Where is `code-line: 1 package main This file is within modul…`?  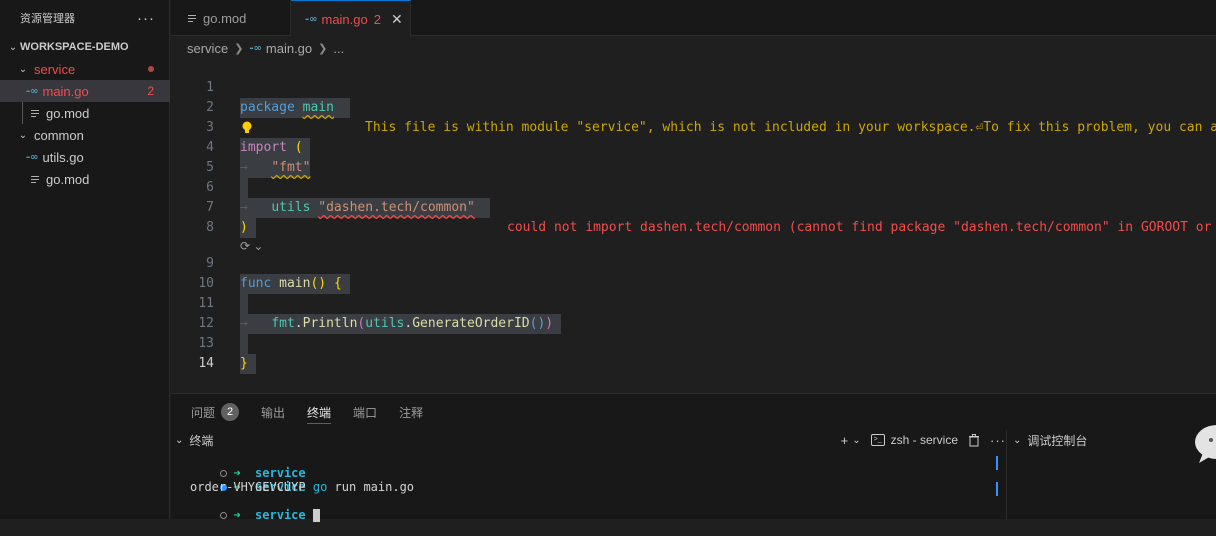
code-line: 1 package main This file is within modul… is located at coordinates (693, 96).